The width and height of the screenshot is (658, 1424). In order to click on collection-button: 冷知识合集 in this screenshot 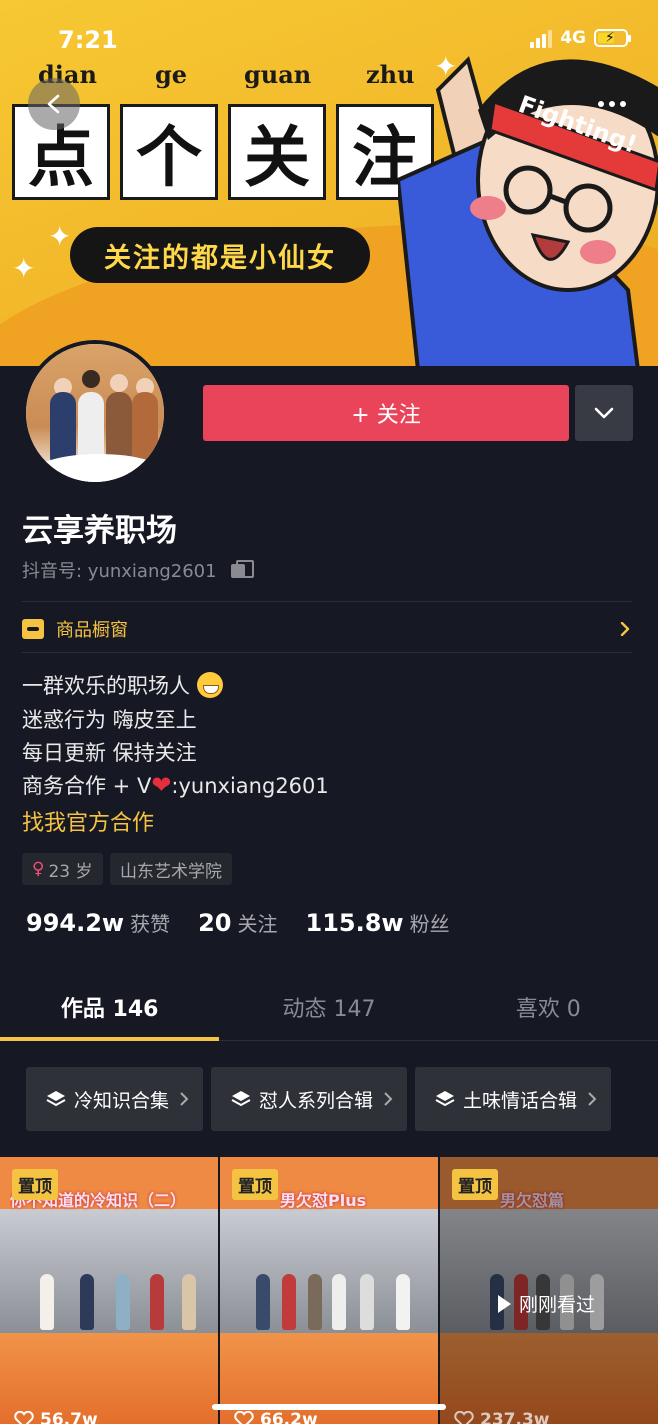, I will do `click(115, 1099)`.